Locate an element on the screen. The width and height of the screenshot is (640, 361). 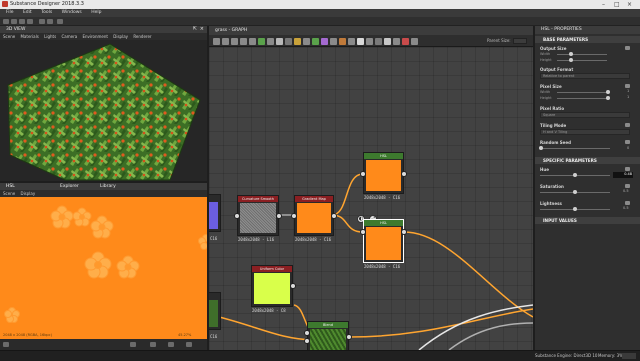
lightness-value: 0.5 is located at coordinates (626, 208).